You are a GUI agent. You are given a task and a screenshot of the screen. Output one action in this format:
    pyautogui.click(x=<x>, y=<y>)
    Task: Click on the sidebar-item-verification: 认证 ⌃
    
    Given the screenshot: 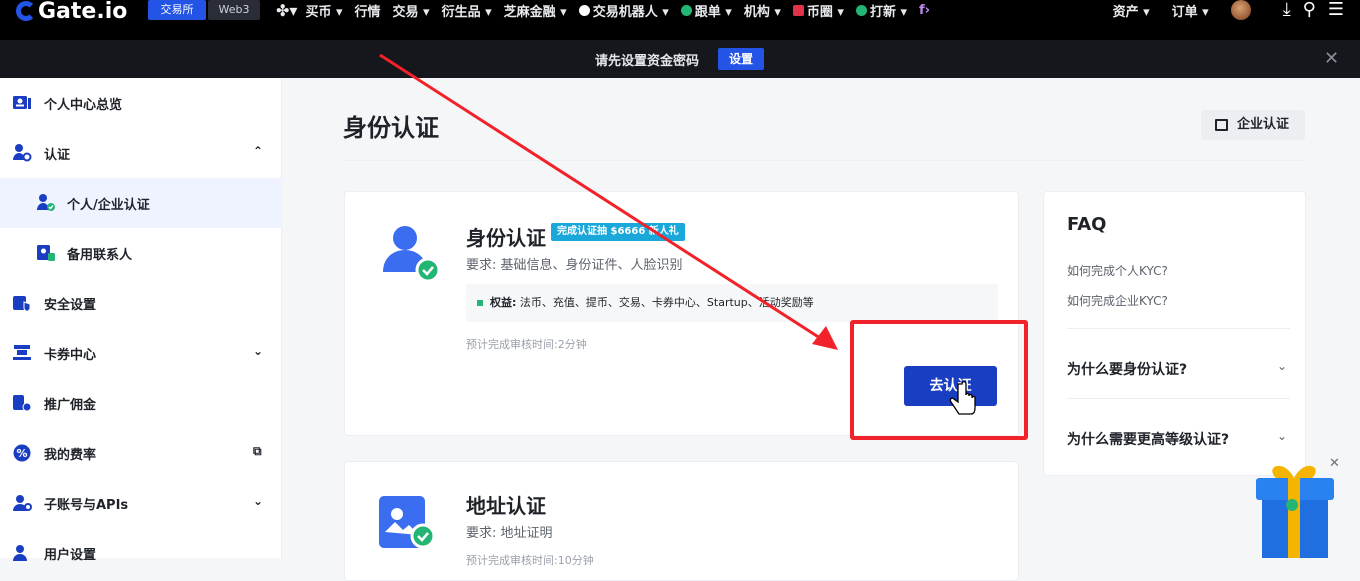 What is the action you would take?
    pyautogui.click(x=141, y=153)
    